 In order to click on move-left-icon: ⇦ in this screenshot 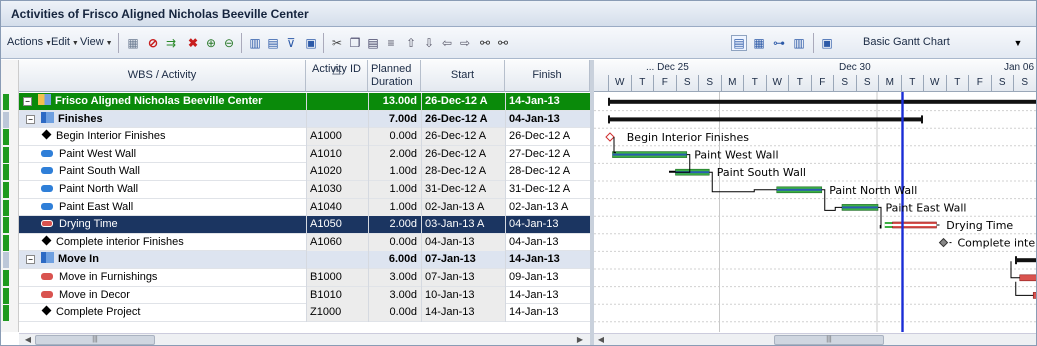, I will do `click(447, 43)`.